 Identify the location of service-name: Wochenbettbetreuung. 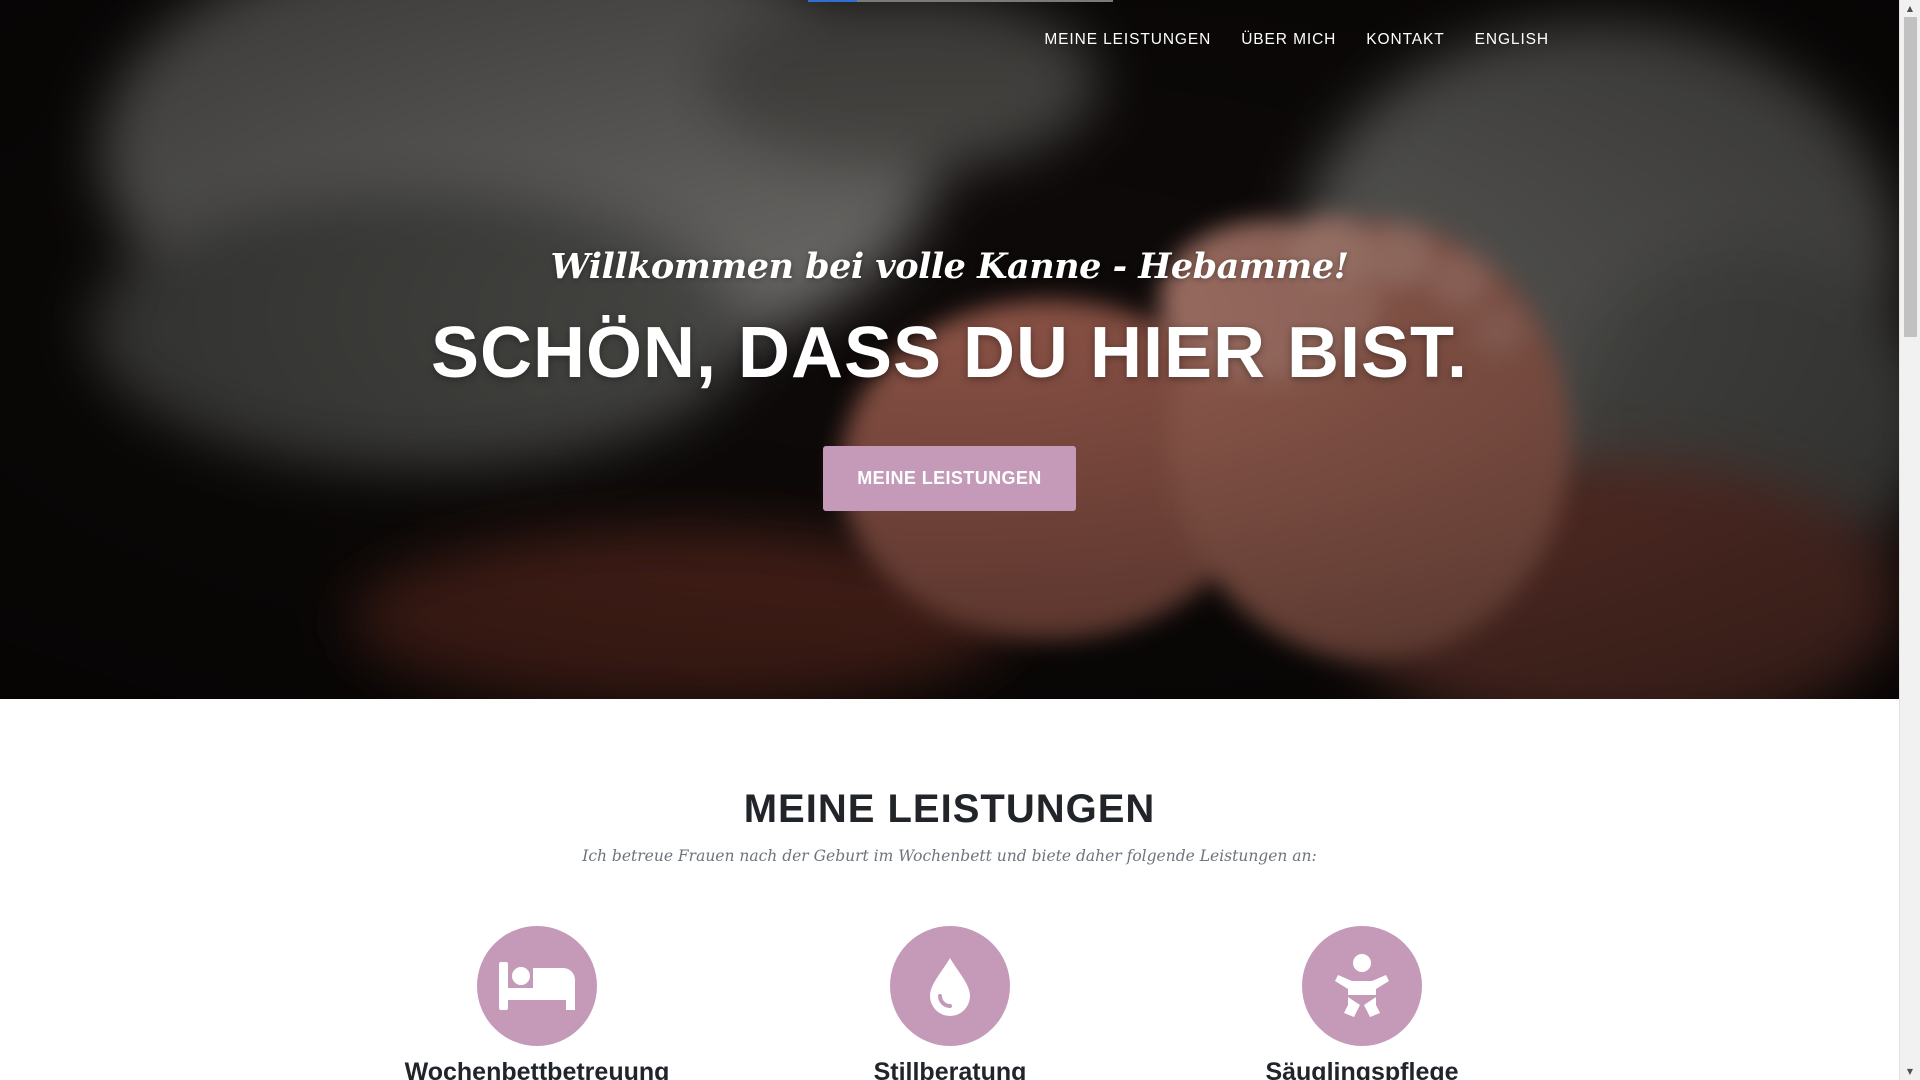
(537, 1069).